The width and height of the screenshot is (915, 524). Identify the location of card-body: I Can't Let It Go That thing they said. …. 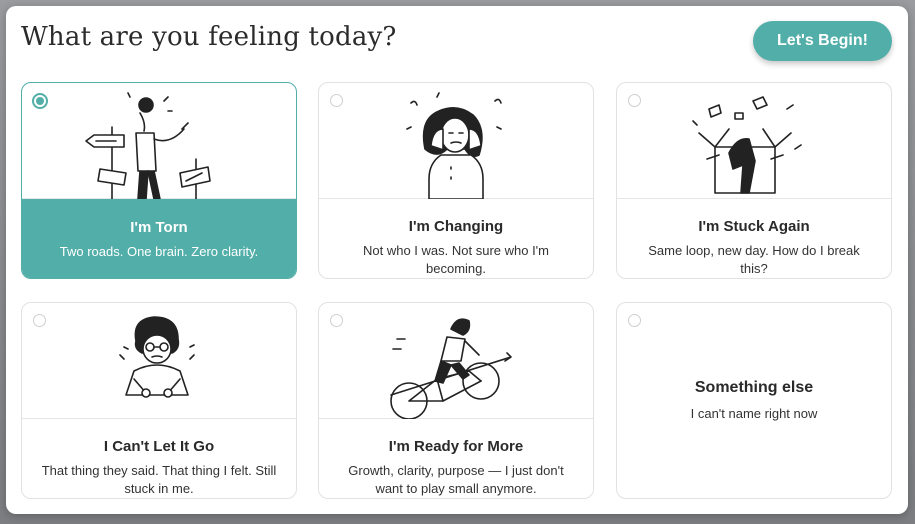
(159, 458).